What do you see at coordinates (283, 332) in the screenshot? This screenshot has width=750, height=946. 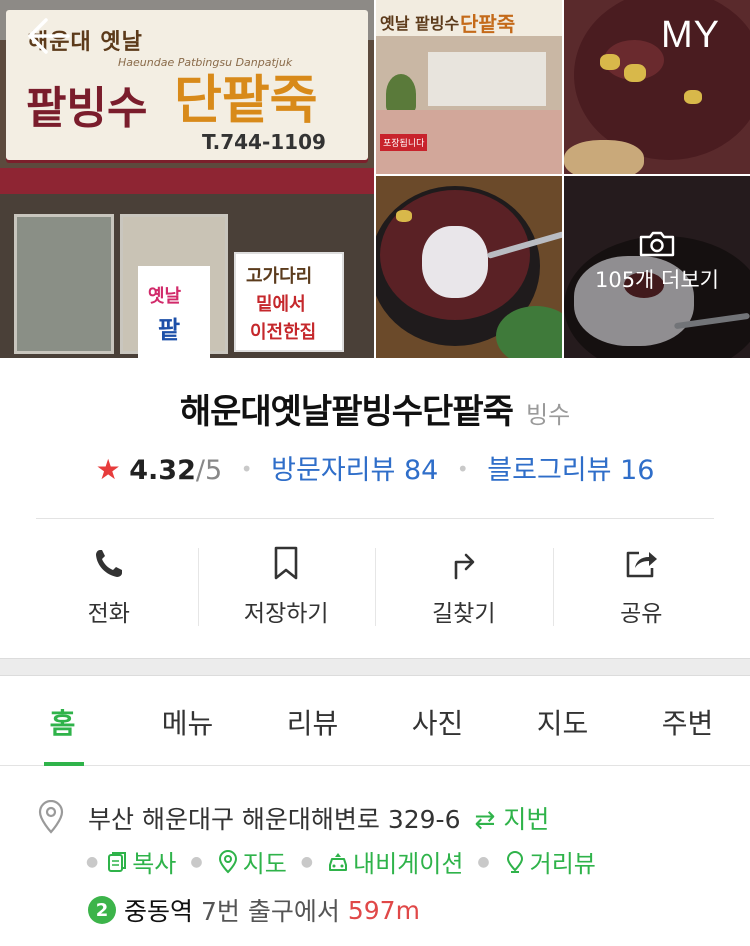 I see `poster-right-line-3: 이전한집` at bounding box center [283, 332].